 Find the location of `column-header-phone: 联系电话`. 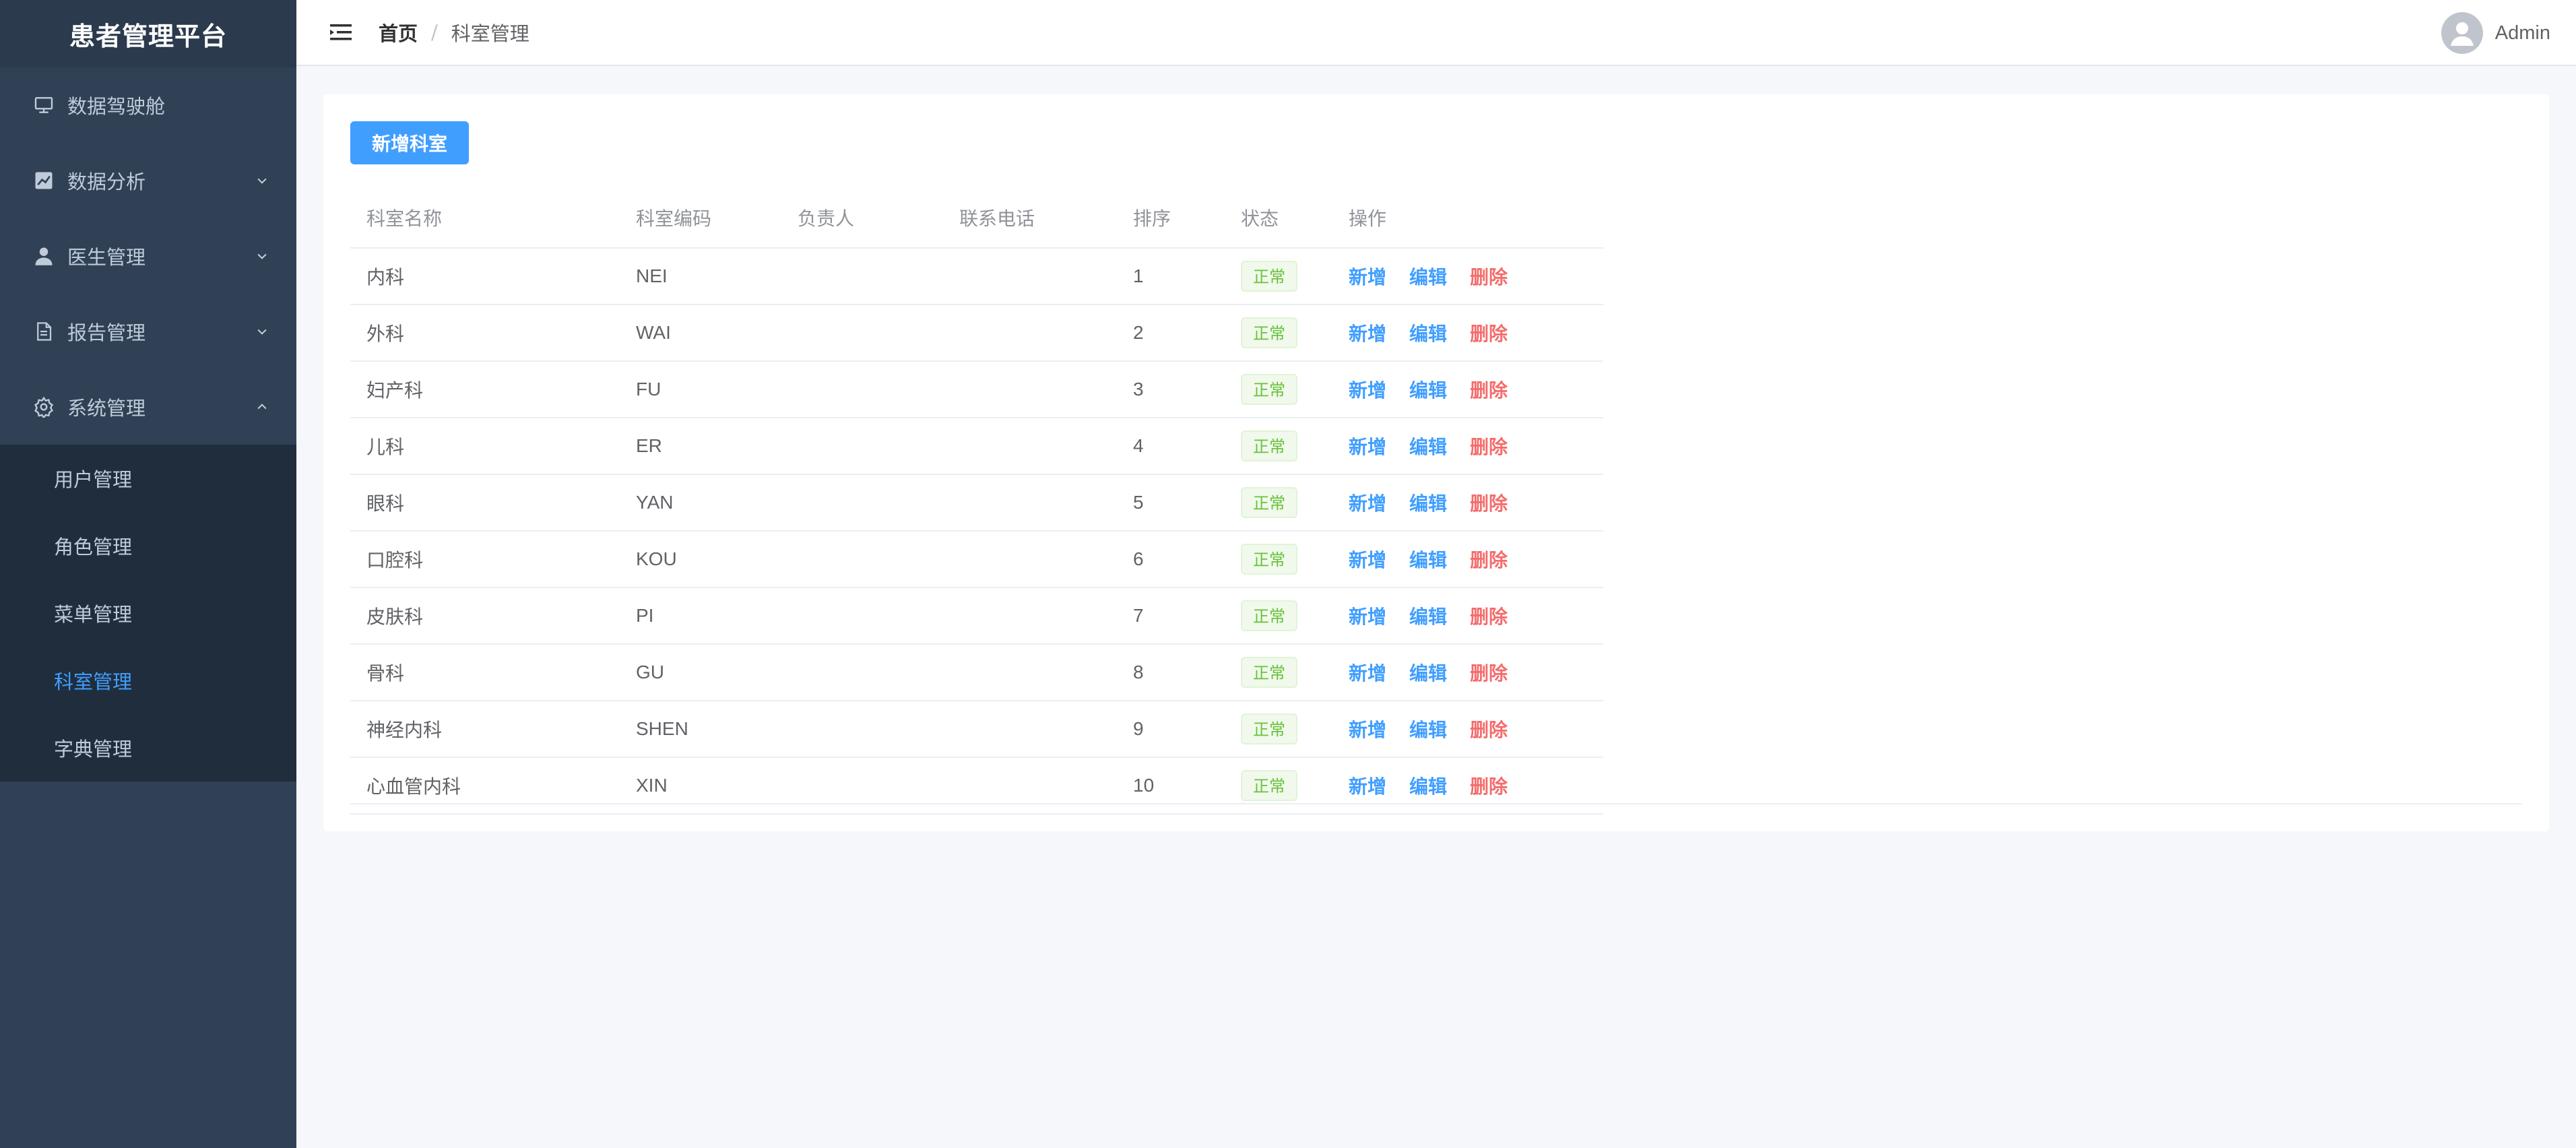

column-header-phone: 联系电话 is located at coordinates (1030, 218).